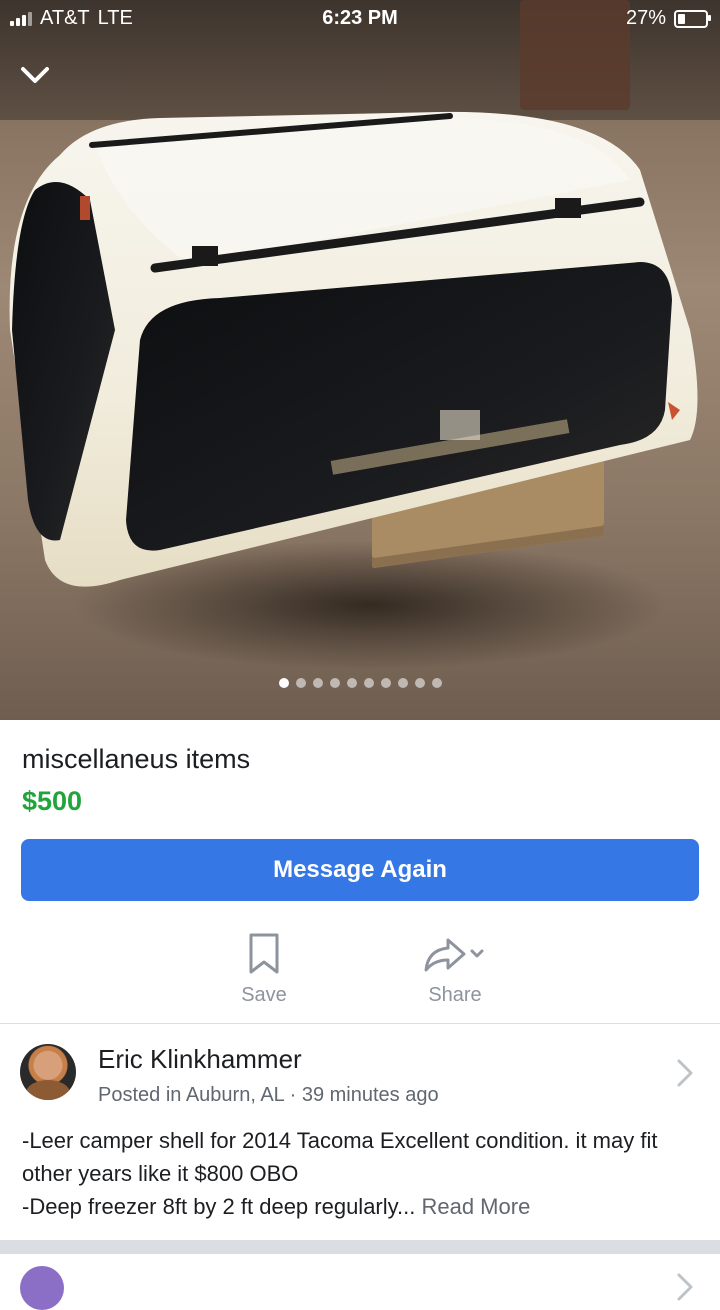 This screenshot has height=1310, width=720. I want to click on share-arrow-icon, so click(454, 955).